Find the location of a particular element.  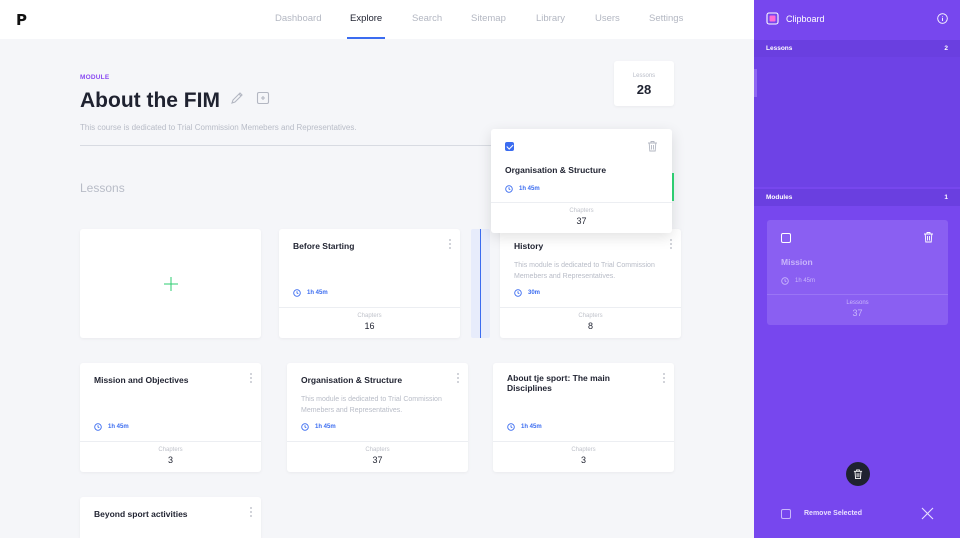

nav-users: Users is located at coordinates (607, 18).